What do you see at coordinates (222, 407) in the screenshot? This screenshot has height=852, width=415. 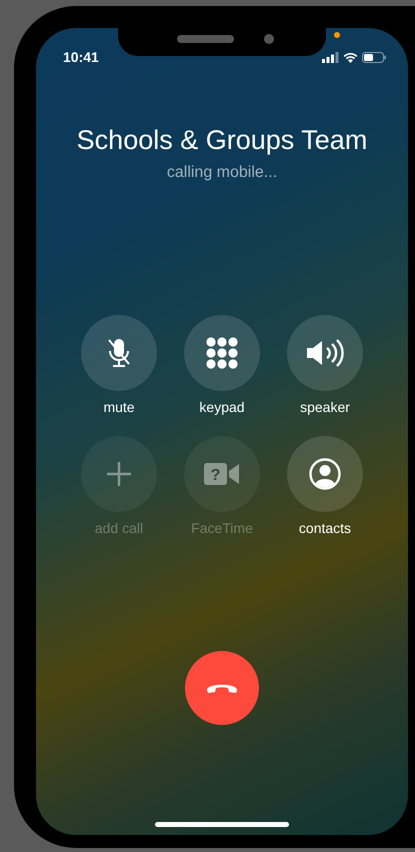 I see `button-label: keypad` at bounding box center [222, 407].